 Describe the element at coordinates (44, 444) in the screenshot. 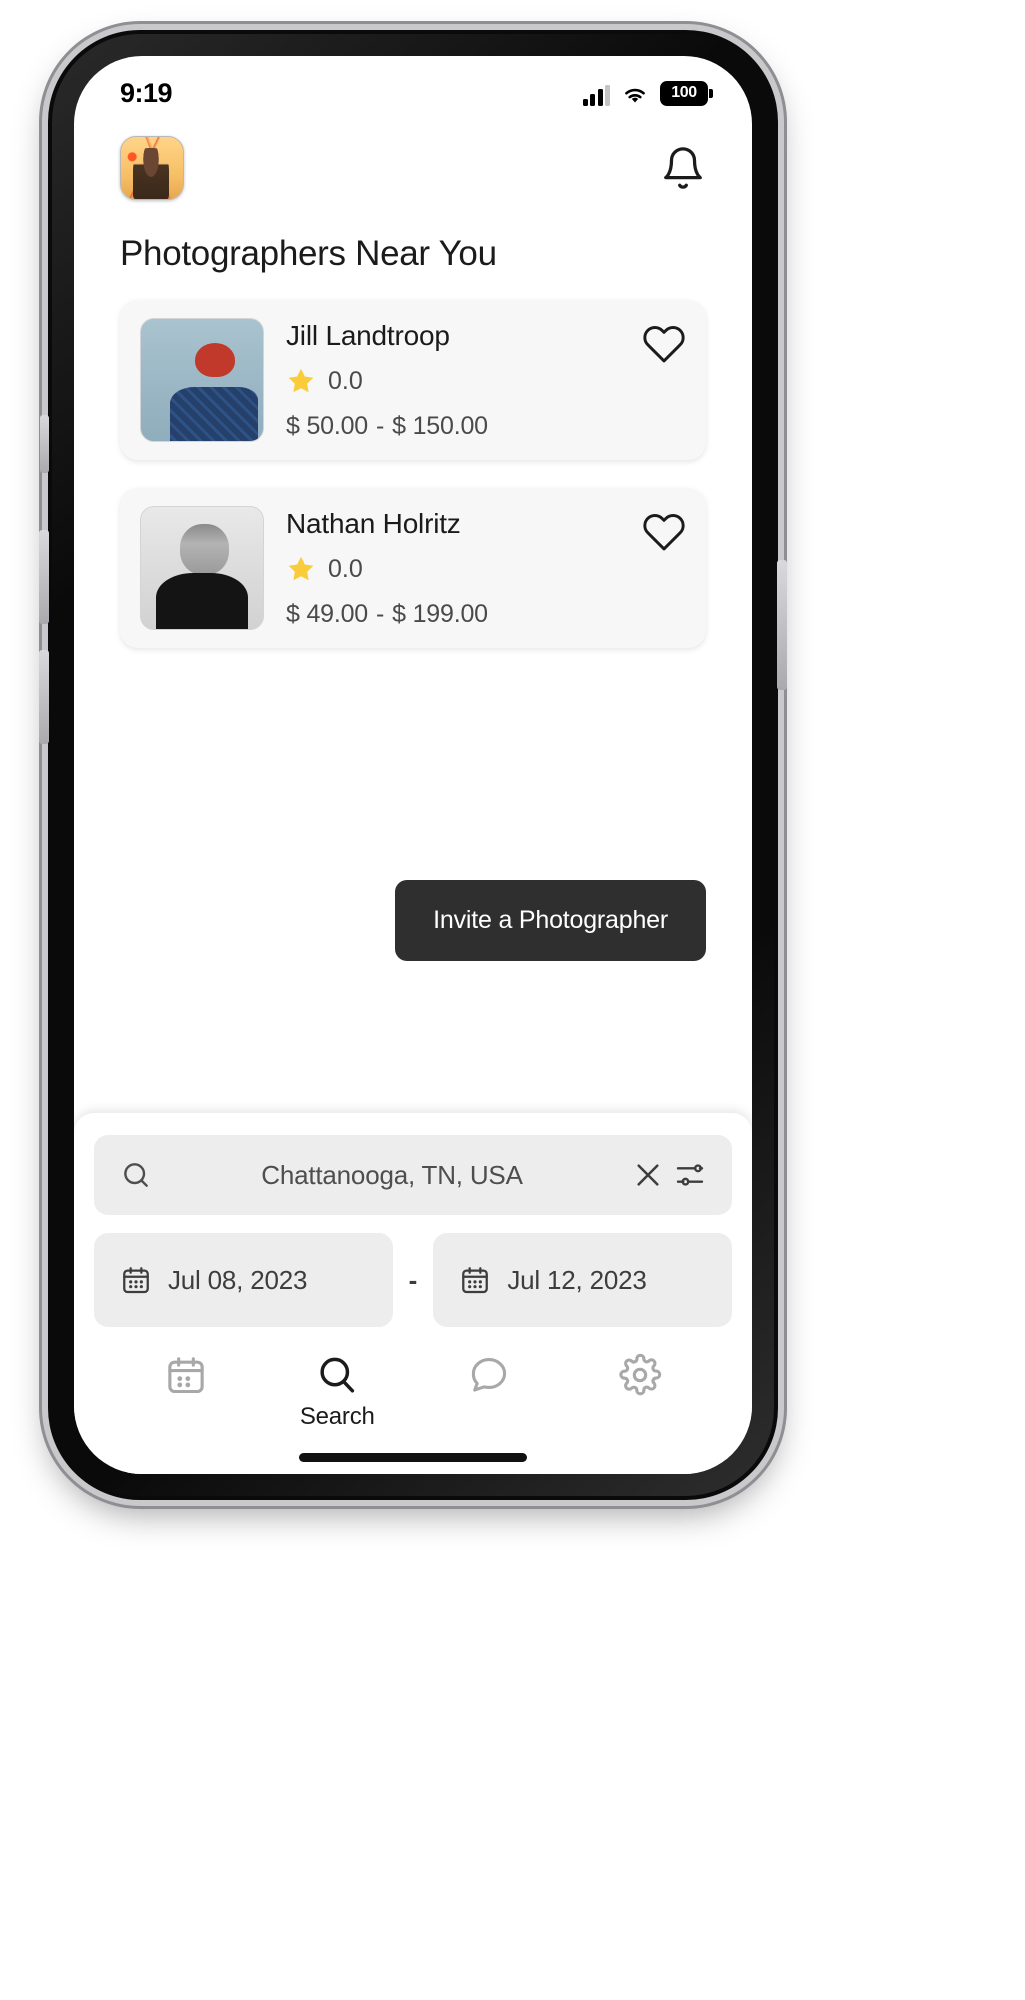

I see `silent-switch-button` at that location.